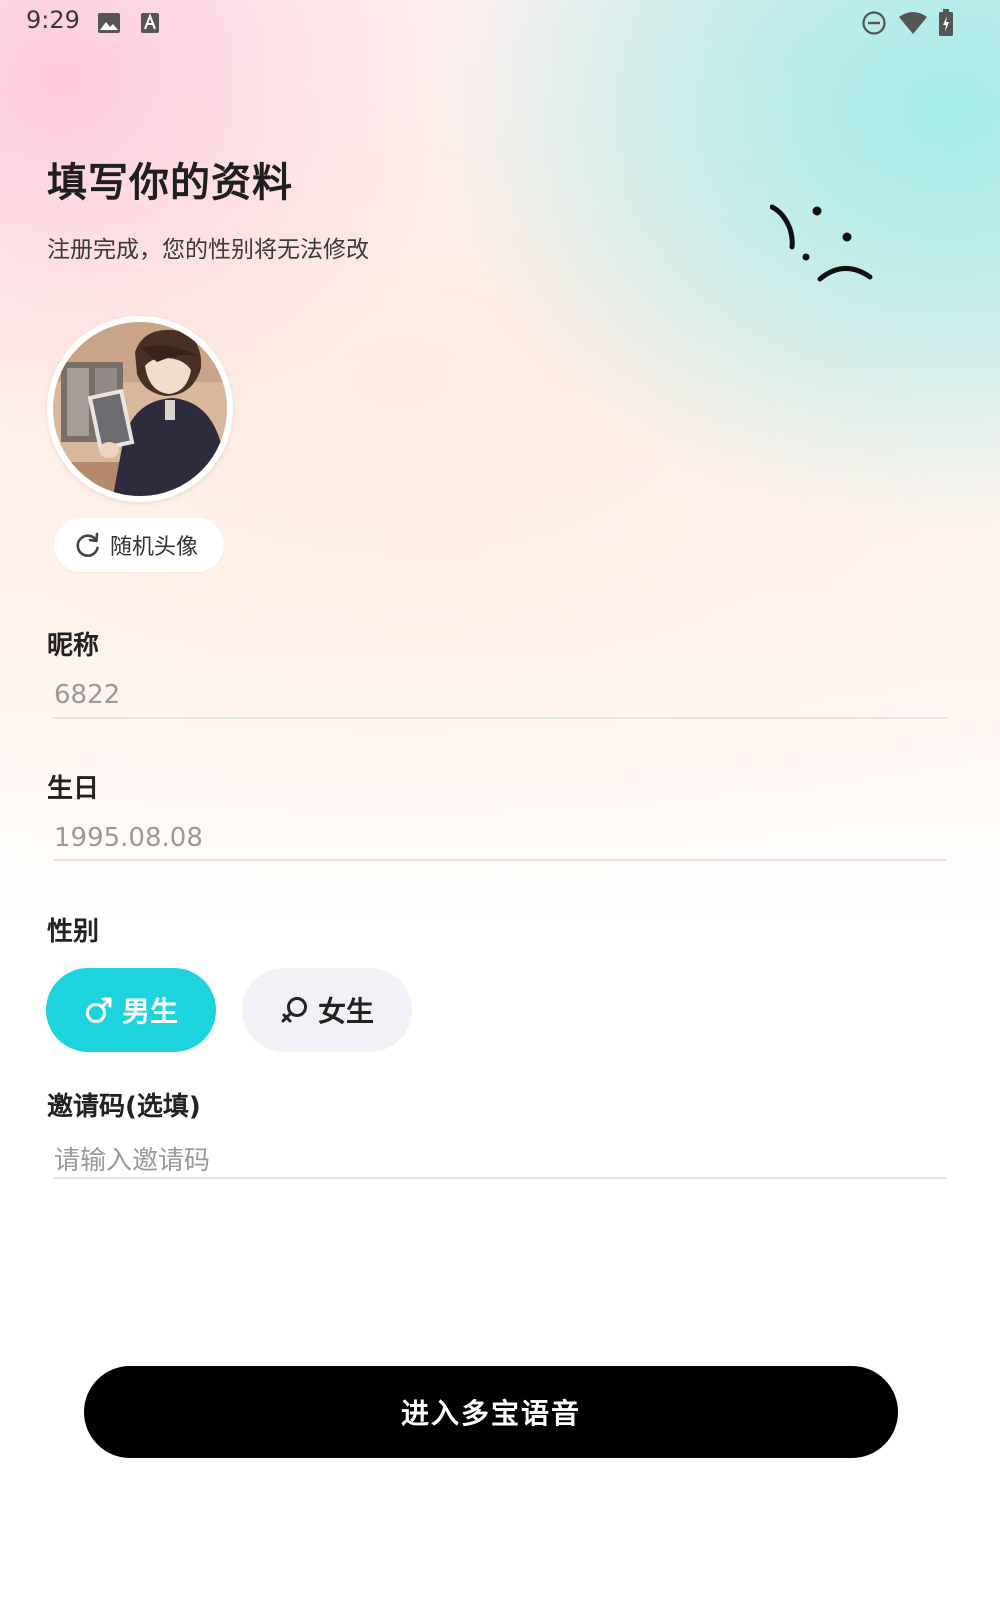 The image size is (1000, 1600). Describe the element at coordinates (87, 695) in the screenshot. I see `nickname-input: 6822` at that location.